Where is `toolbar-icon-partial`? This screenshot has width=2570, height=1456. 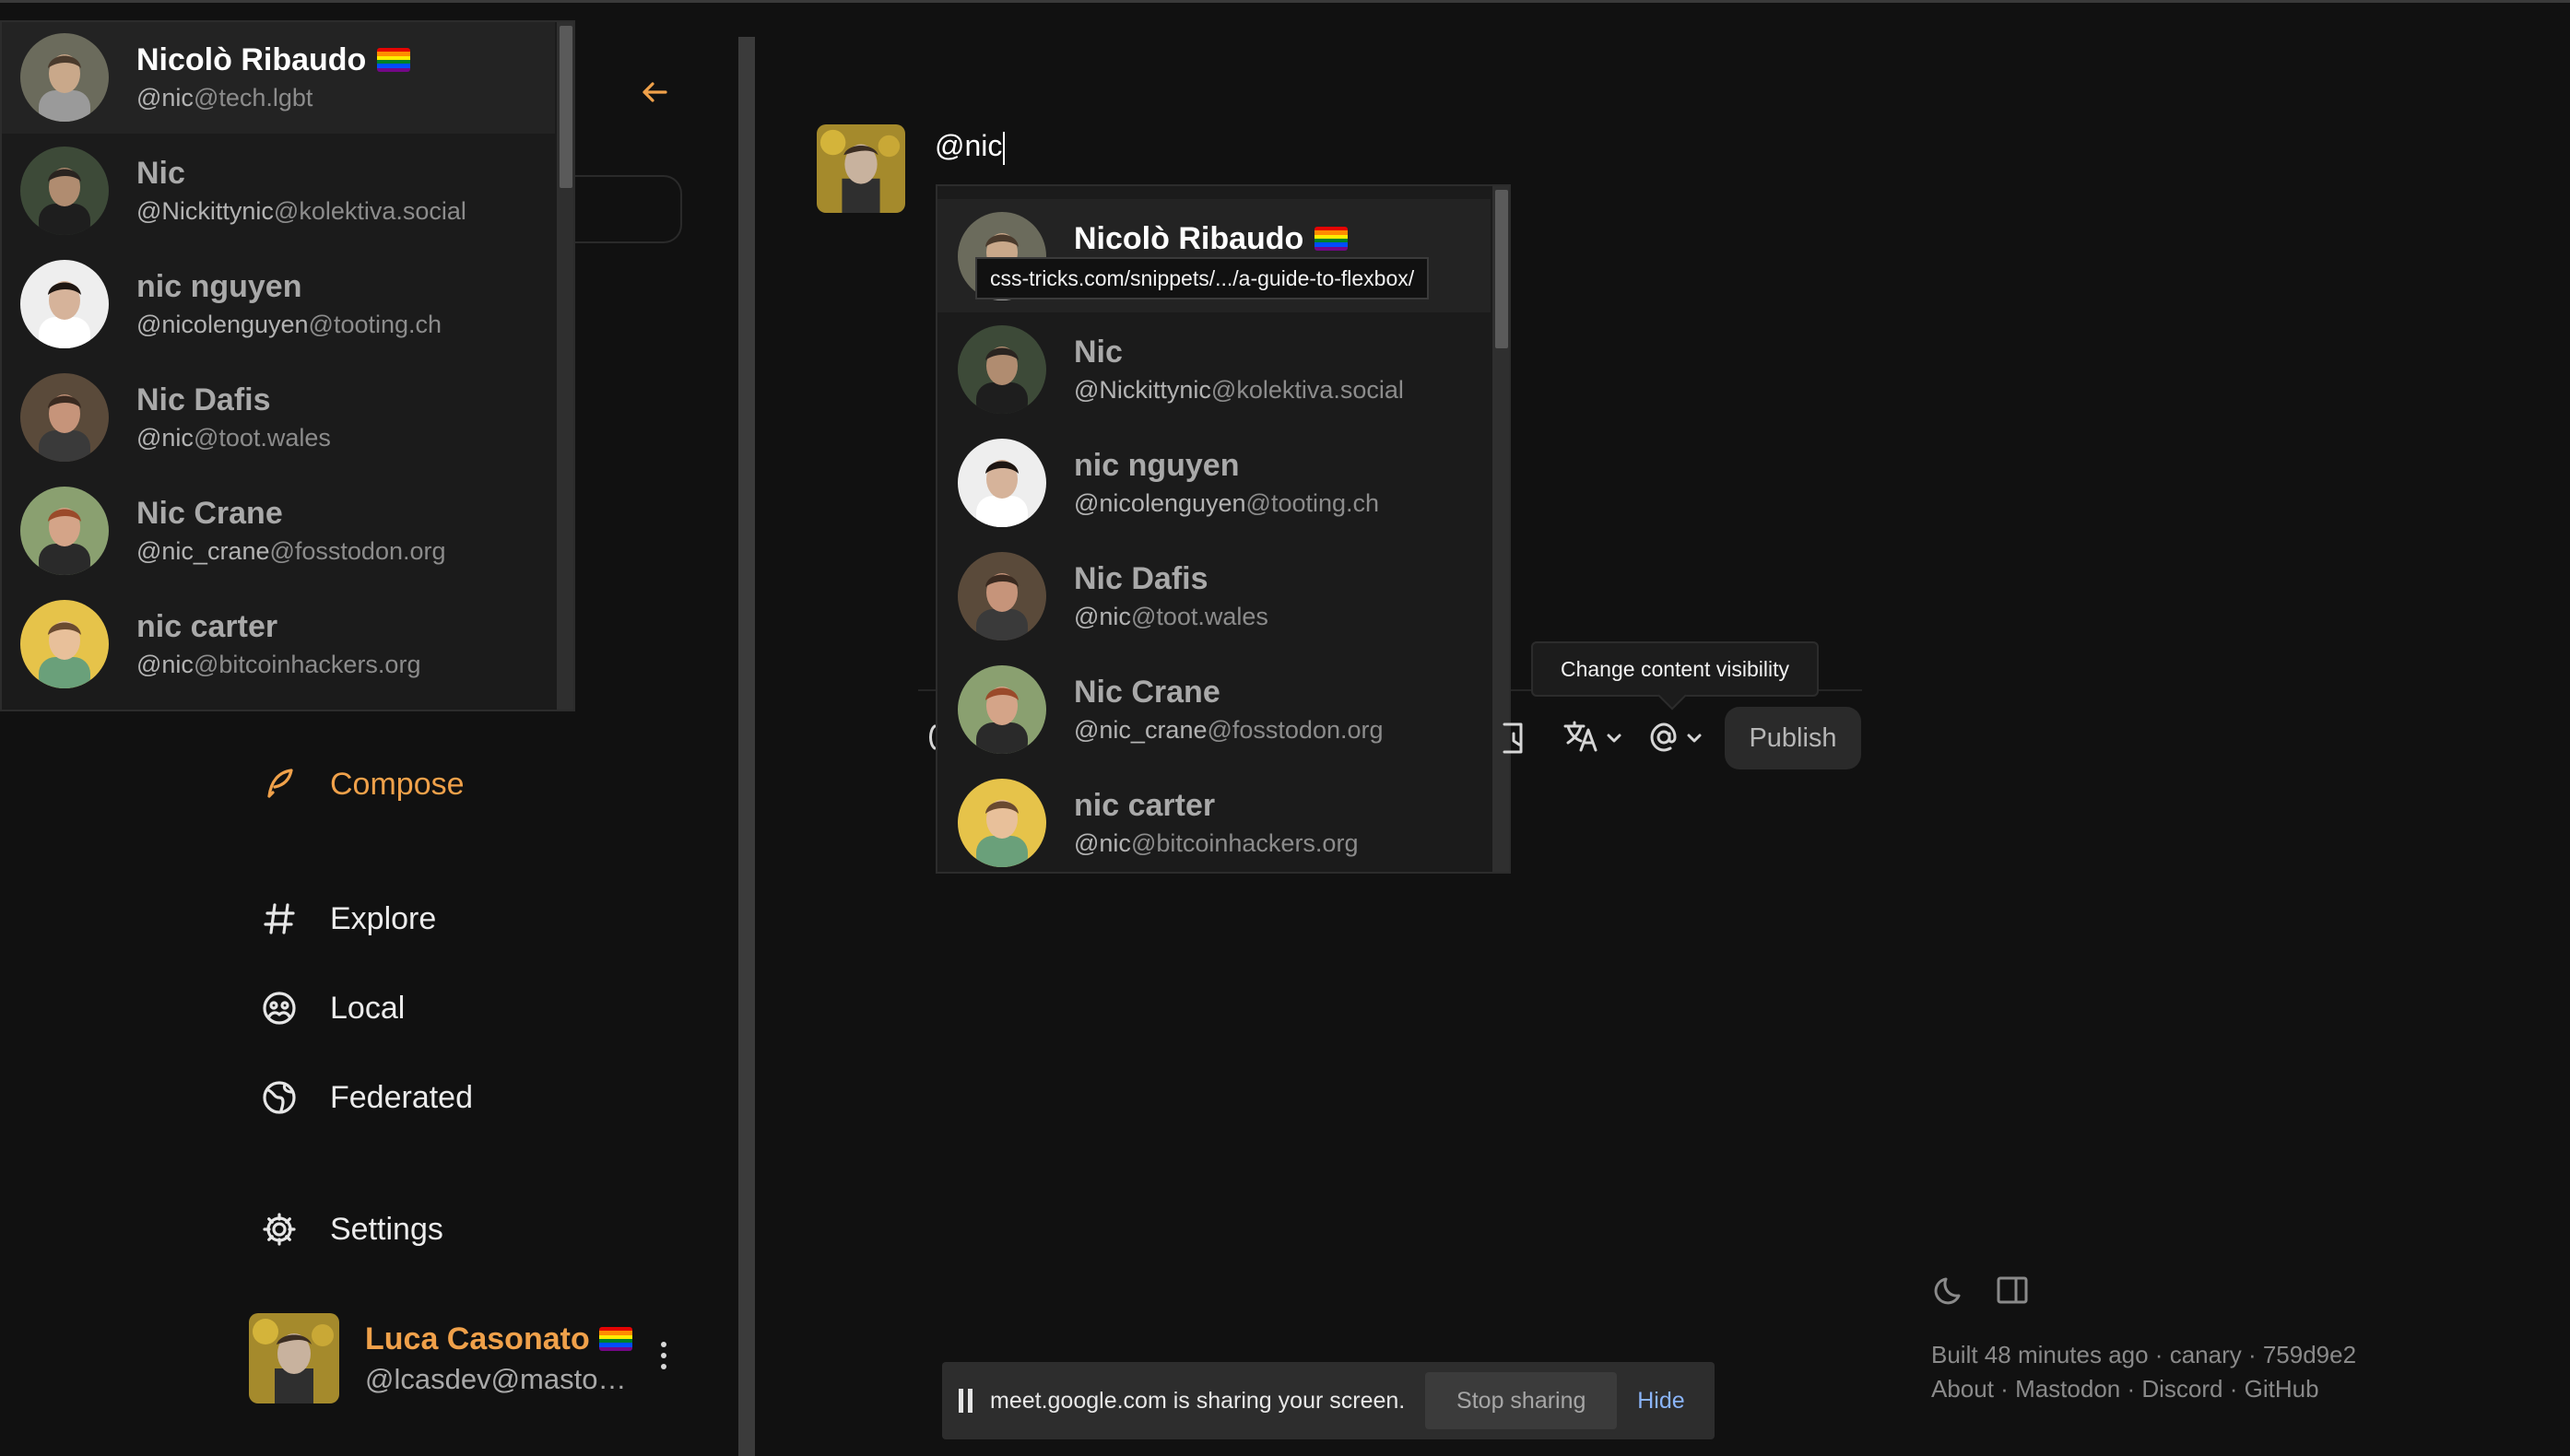 toolbar-icon-partial is located at coordinates (931, 739).